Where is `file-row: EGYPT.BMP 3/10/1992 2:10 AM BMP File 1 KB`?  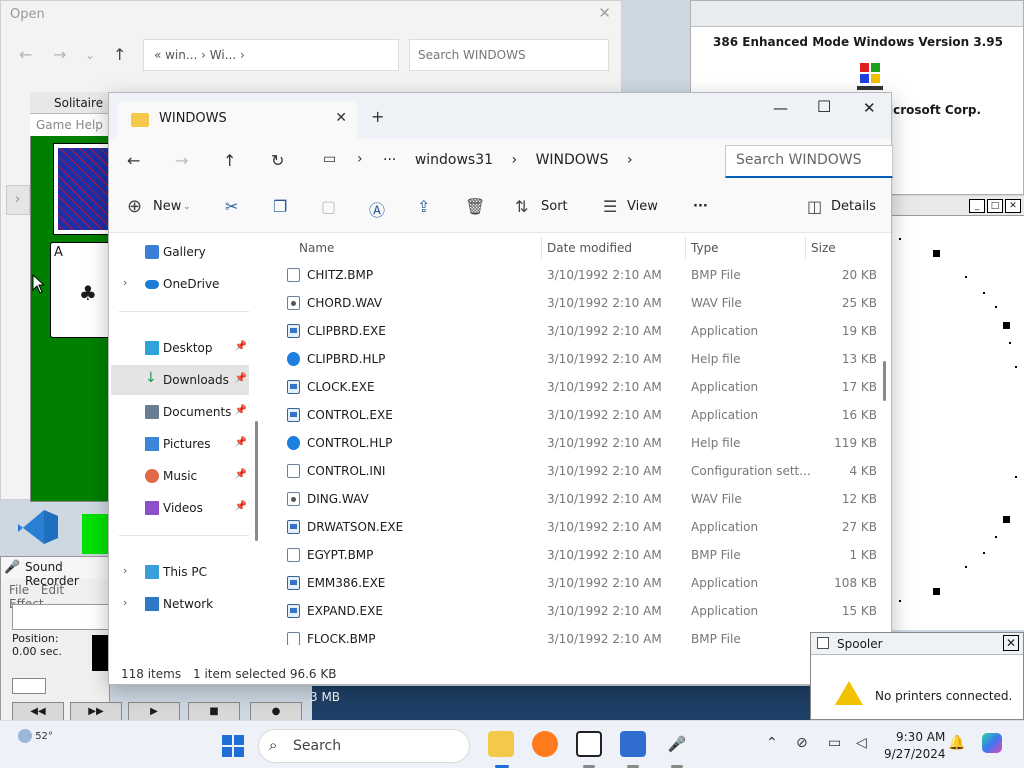 file-row: EGYPT.BMP 3/10/1992 2:10 AM BMP File 1 KB is located at coordinates (575, 555).